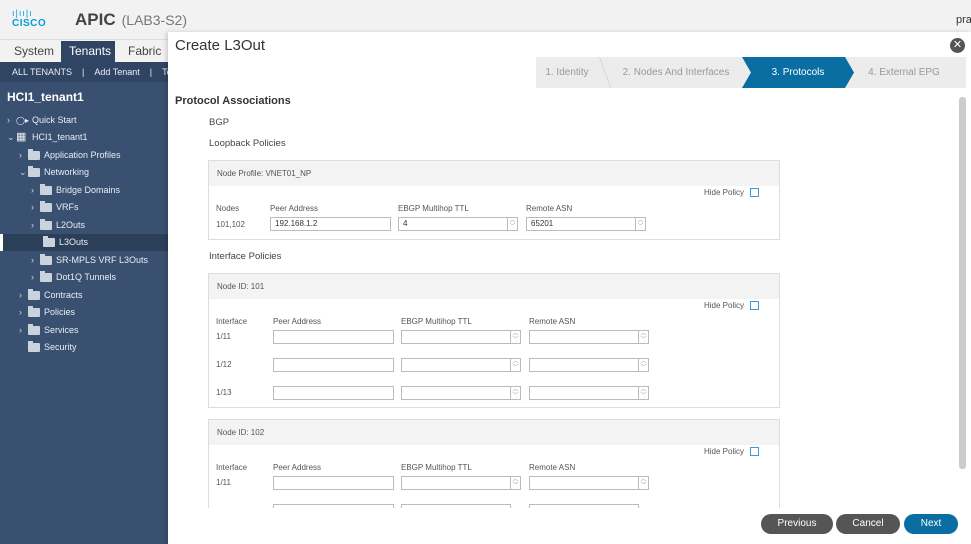 This screenshot has width=971, height=544. I want to click on scrollbar, so click(962, 283).